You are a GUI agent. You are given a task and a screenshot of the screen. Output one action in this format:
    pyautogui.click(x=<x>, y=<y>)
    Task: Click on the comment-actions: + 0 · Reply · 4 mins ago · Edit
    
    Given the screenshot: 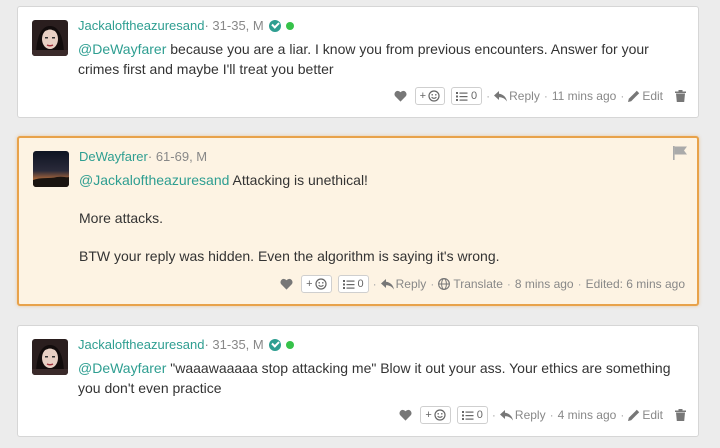 What is the action you would take?
    pyautogui.click(x=542, y=415)
    